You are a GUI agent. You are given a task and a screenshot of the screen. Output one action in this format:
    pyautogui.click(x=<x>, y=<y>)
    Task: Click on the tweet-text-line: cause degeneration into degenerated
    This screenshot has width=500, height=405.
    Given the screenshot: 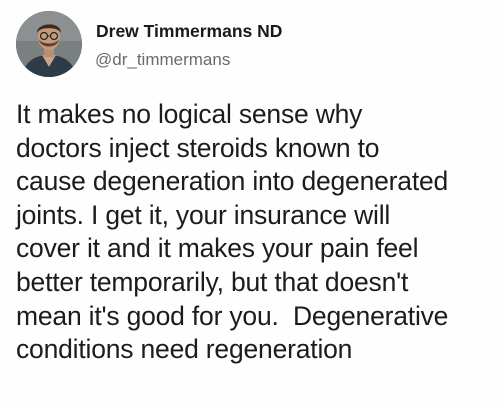 What is the action you would take?
    pyautogui.click(x=232, y=181)
    